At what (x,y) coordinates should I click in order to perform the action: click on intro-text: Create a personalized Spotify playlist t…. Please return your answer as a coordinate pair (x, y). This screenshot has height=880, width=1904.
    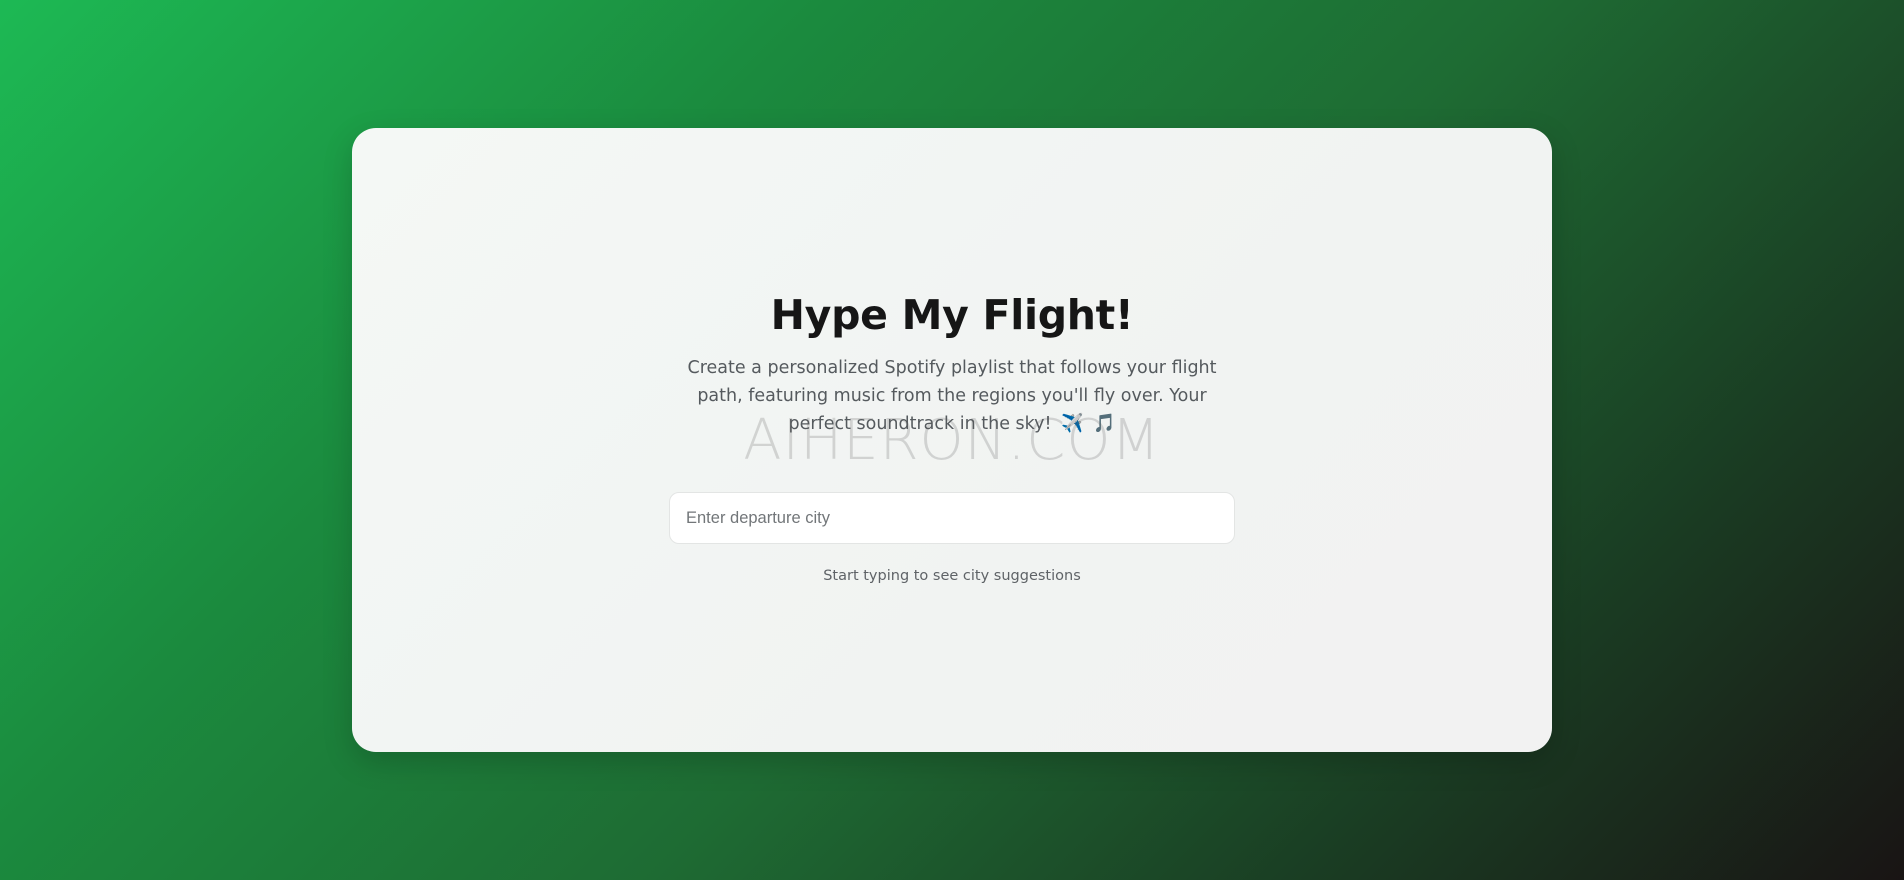
    Looking at the image, I should click on (952, 396).